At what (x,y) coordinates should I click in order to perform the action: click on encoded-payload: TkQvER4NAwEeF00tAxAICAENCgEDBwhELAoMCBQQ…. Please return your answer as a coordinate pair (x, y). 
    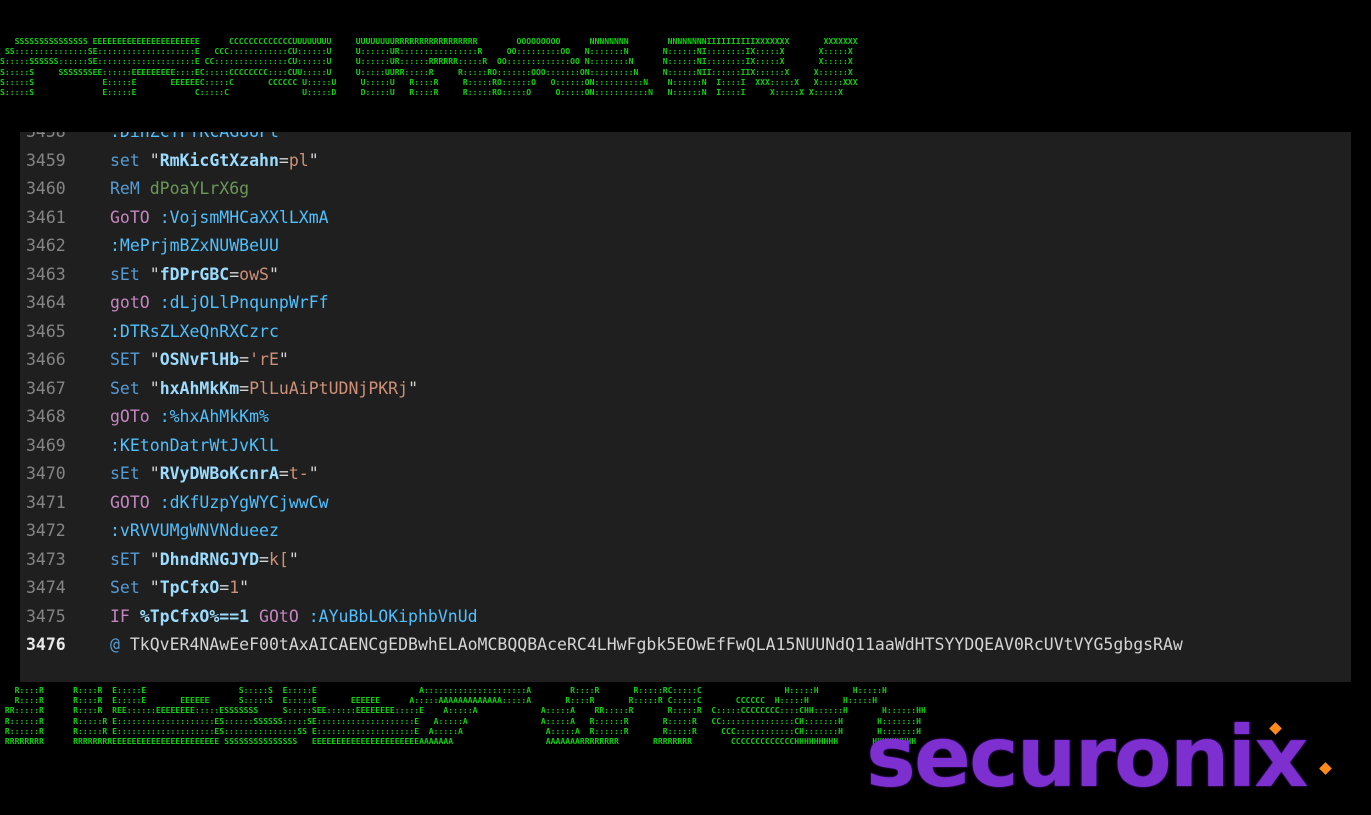
    Looking at the image, I should click on (656, 644).